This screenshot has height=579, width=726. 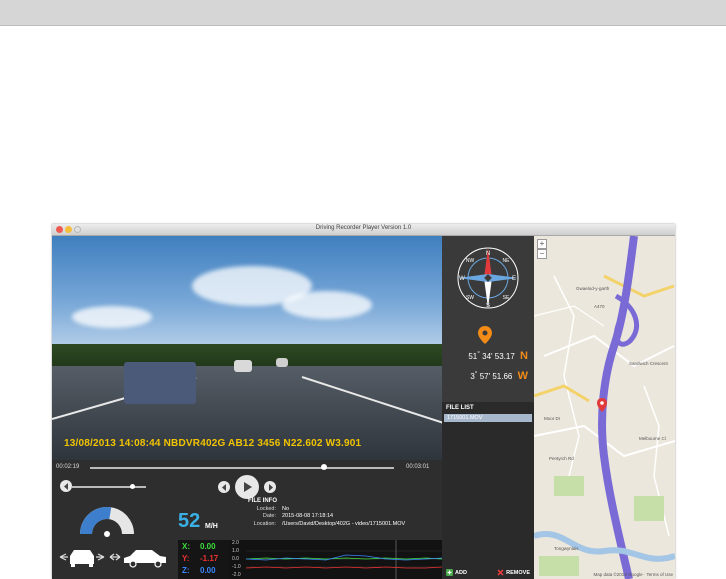 I want to click on date-label: Date:, so click(x=269, y=516).